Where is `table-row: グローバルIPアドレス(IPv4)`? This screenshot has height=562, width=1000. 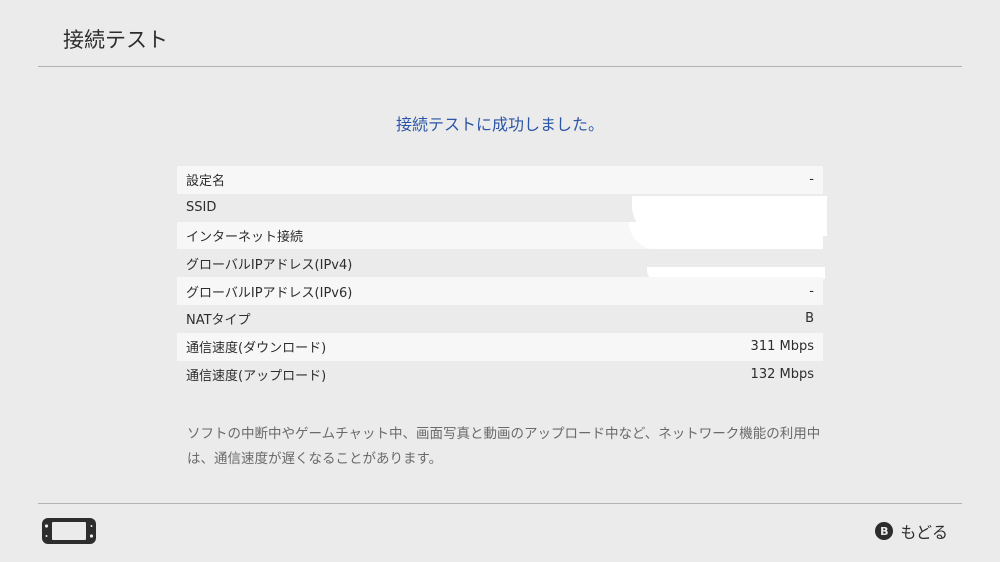
table-row: グローバルIPアドレス(IPv4) is located at coordinates (501, 264).